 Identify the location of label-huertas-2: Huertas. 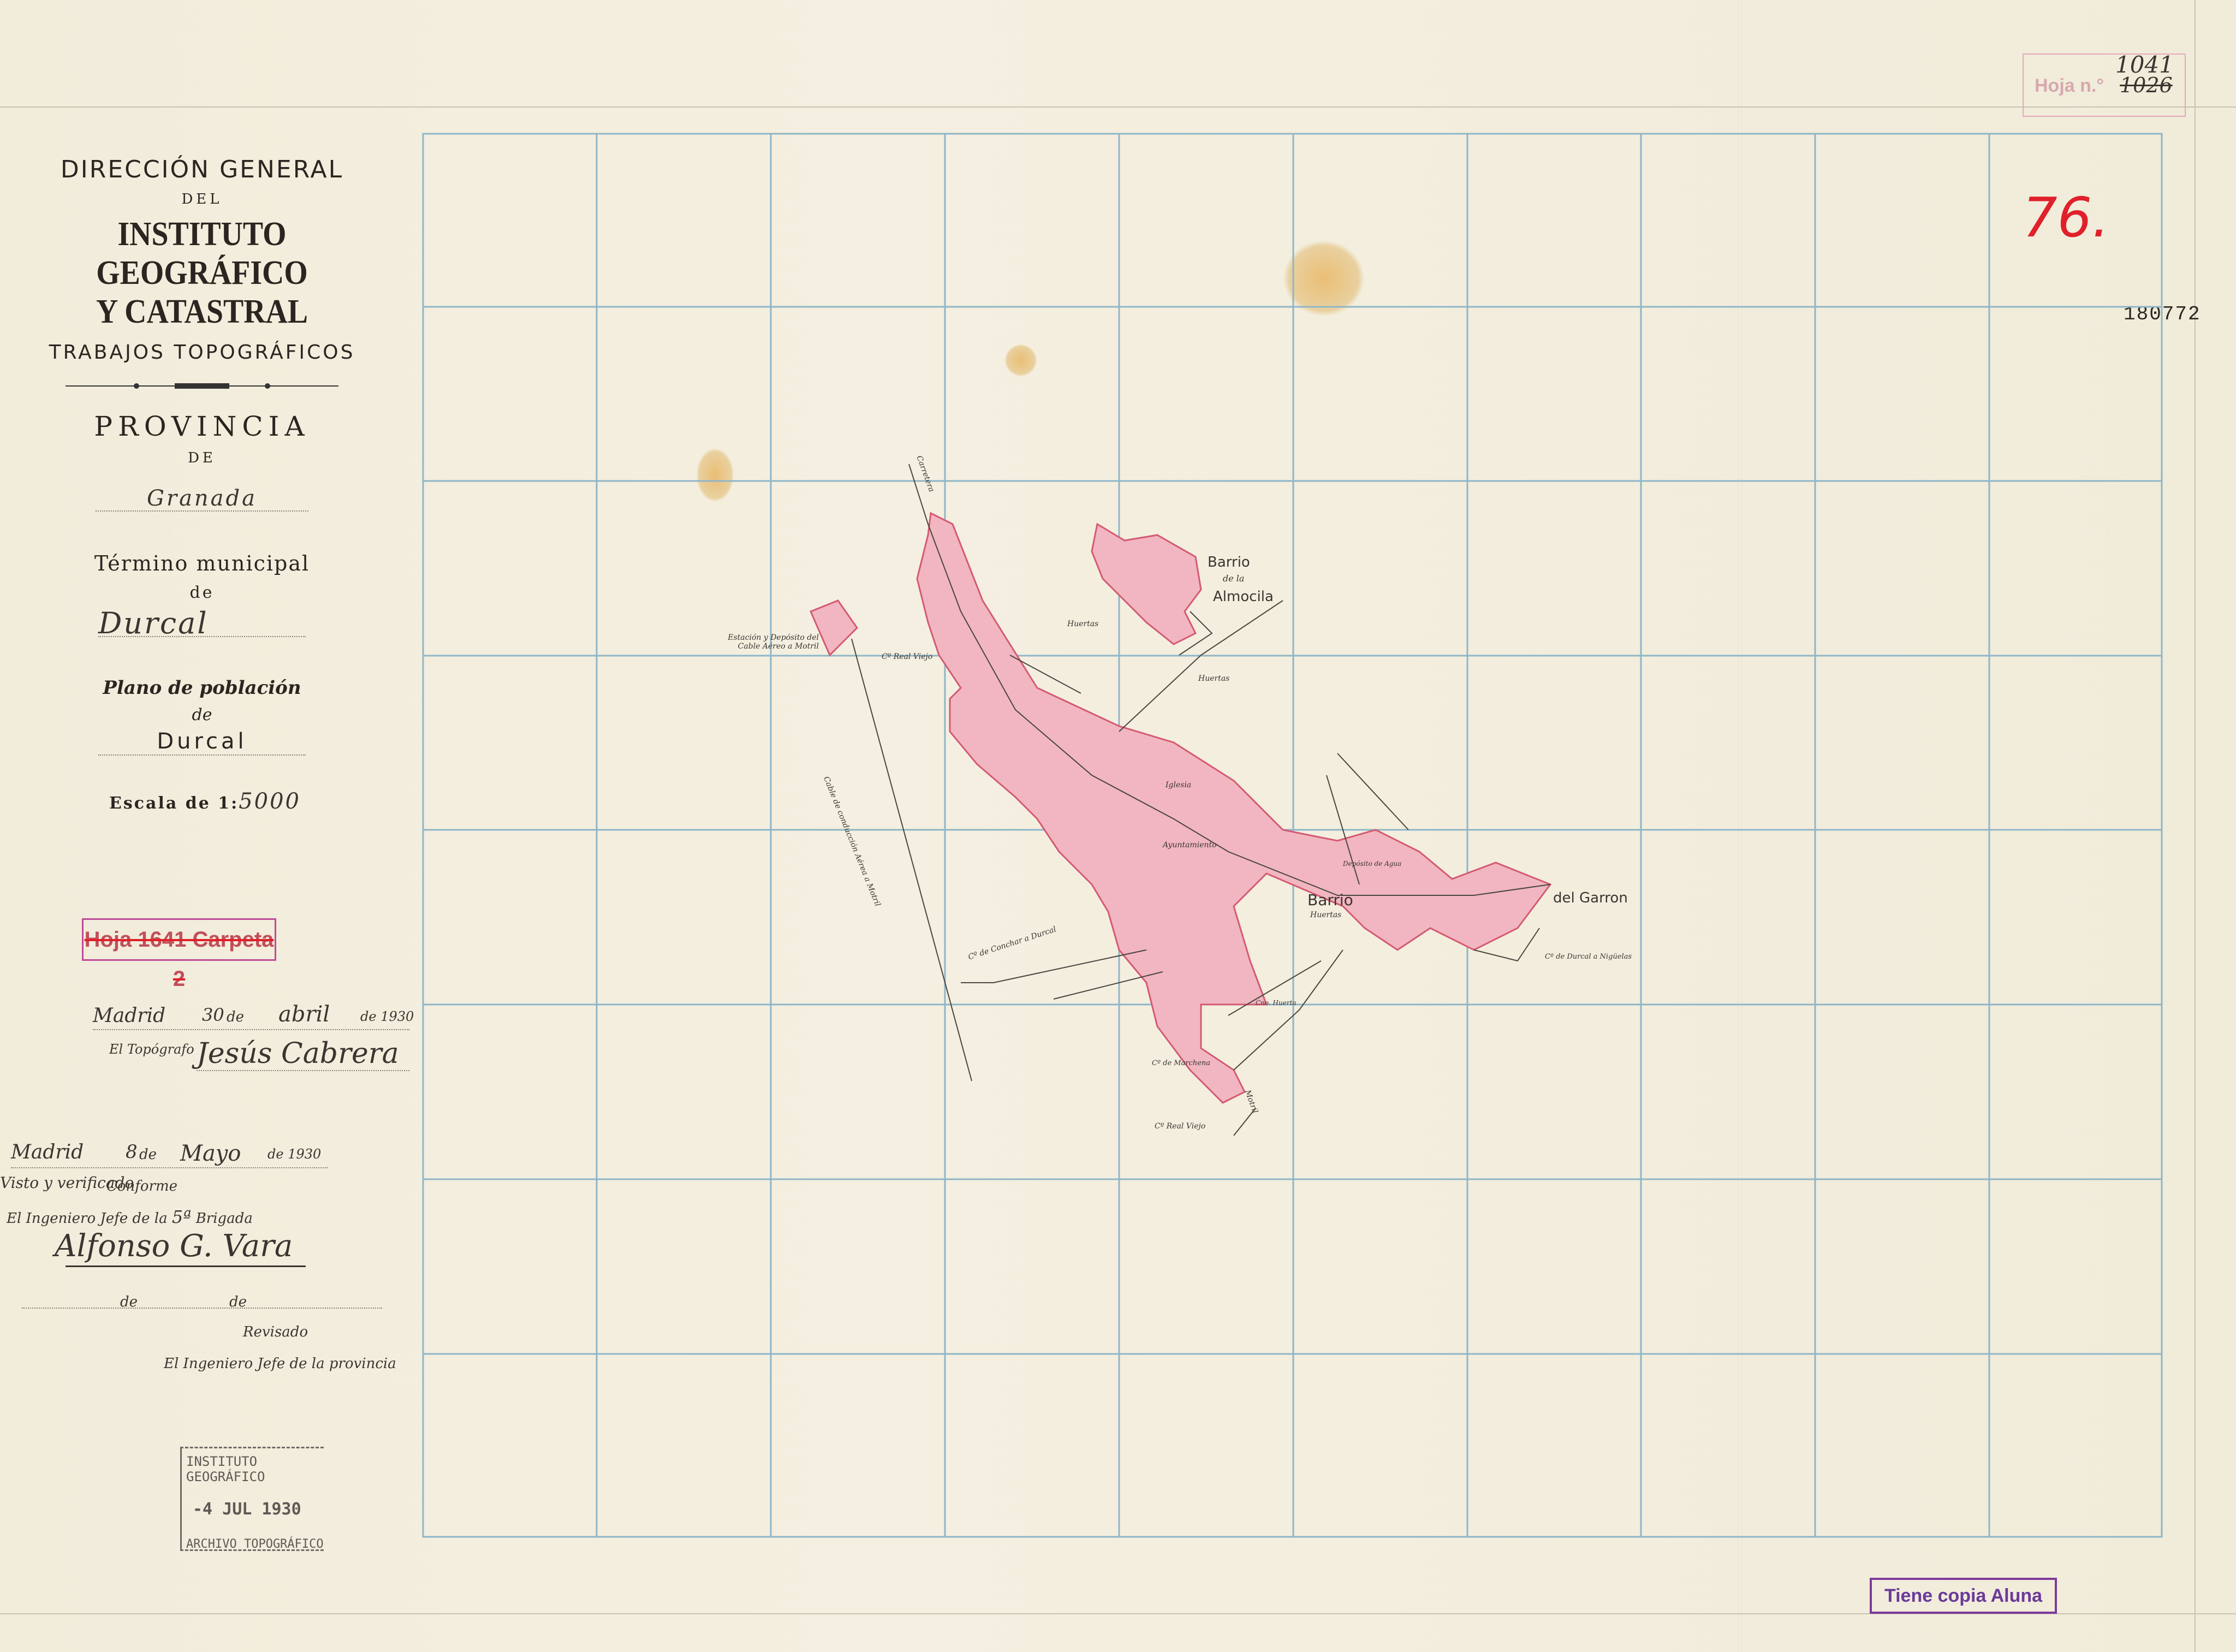
(1214, 678).